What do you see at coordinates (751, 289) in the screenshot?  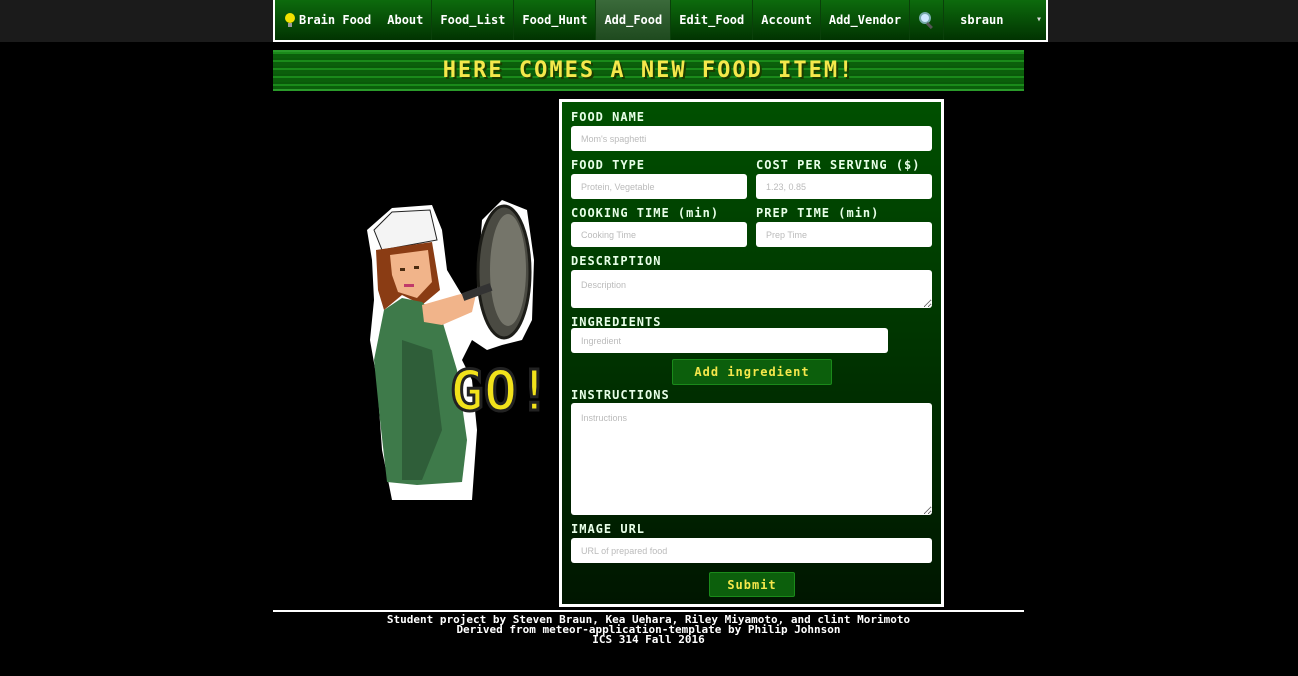 I see `description-textarea` at bounding box center [751, 289].